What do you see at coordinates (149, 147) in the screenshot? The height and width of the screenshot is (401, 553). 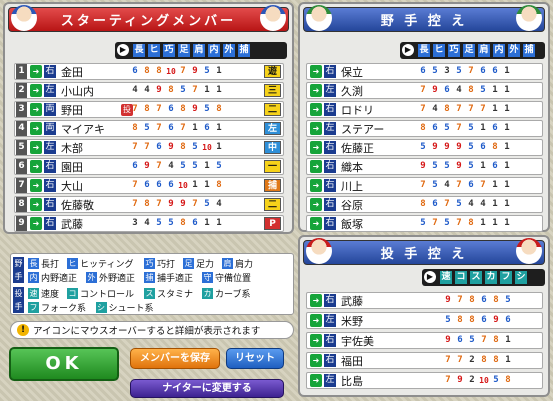 I see `table-row: 5 ➜ 左木部 7 7 6 9 8 5 10 1 中` at bounding box center [149, 147].